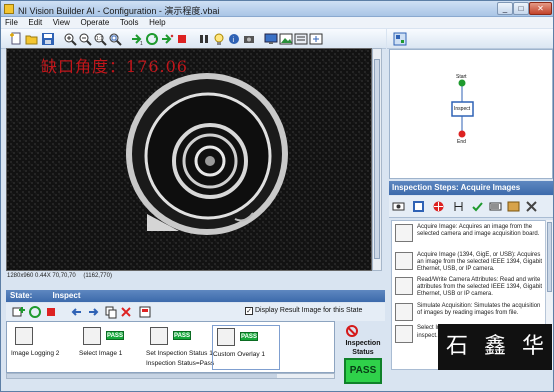 This screenshot has width=554, height=392. I want to click on step-icon, so click(167, 39).